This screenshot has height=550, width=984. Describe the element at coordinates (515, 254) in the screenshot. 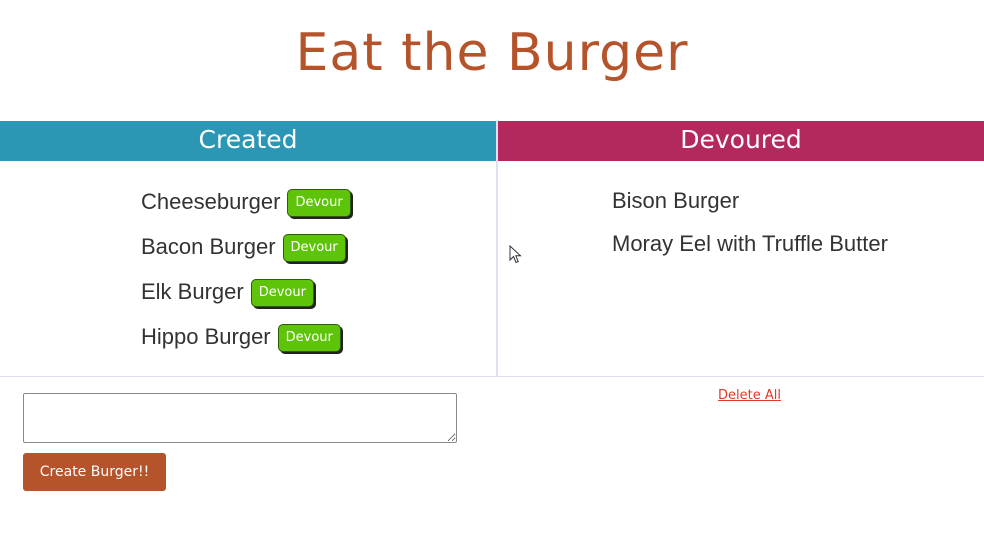

I see `mouse-pointer-icon` at that location.